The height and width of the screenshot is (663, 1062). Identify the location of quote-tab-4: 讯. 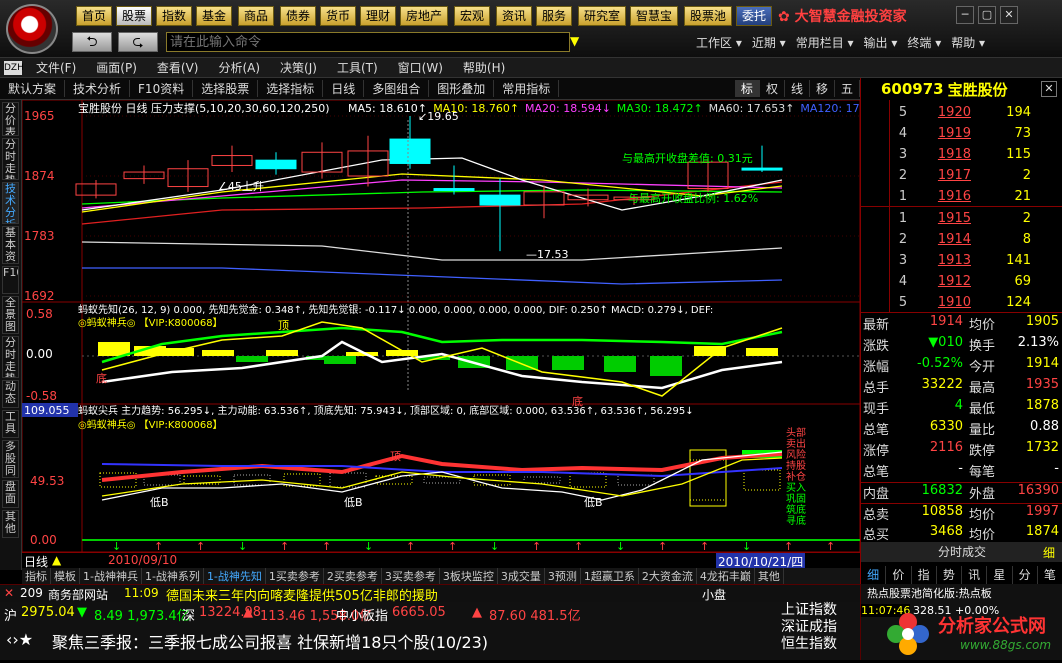
(975, 575).